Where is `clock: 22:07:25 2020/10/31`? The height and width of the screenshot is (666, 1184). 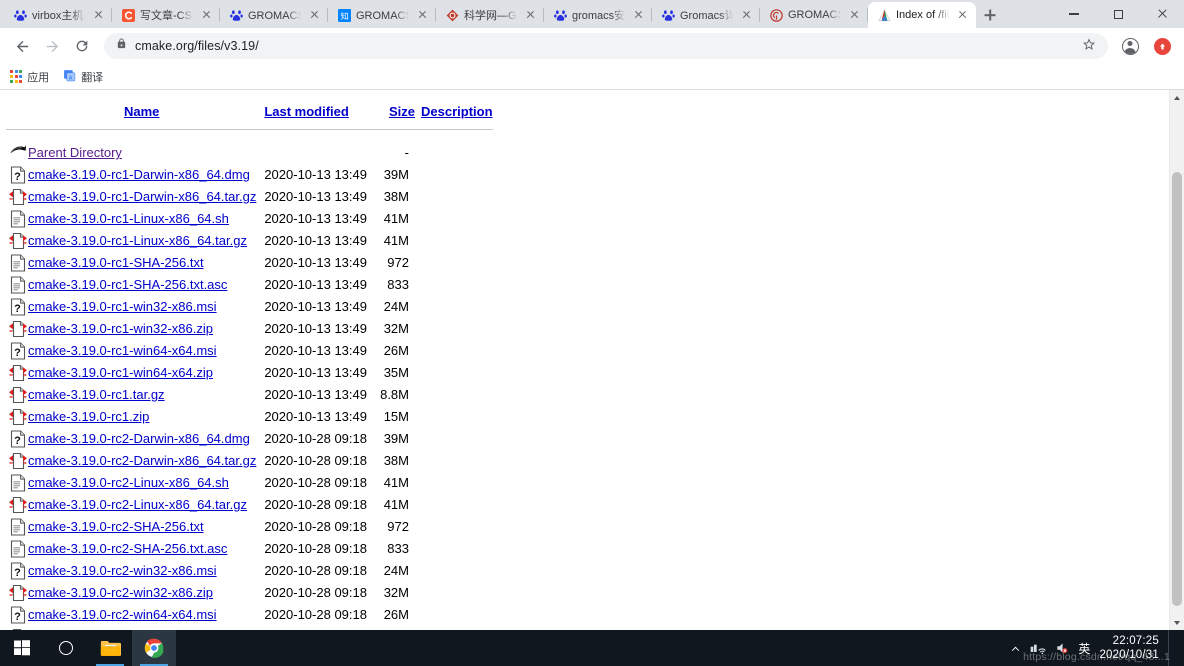
clock: 22:07:25 2020/10/31 is located at coordinates (1129, 648).